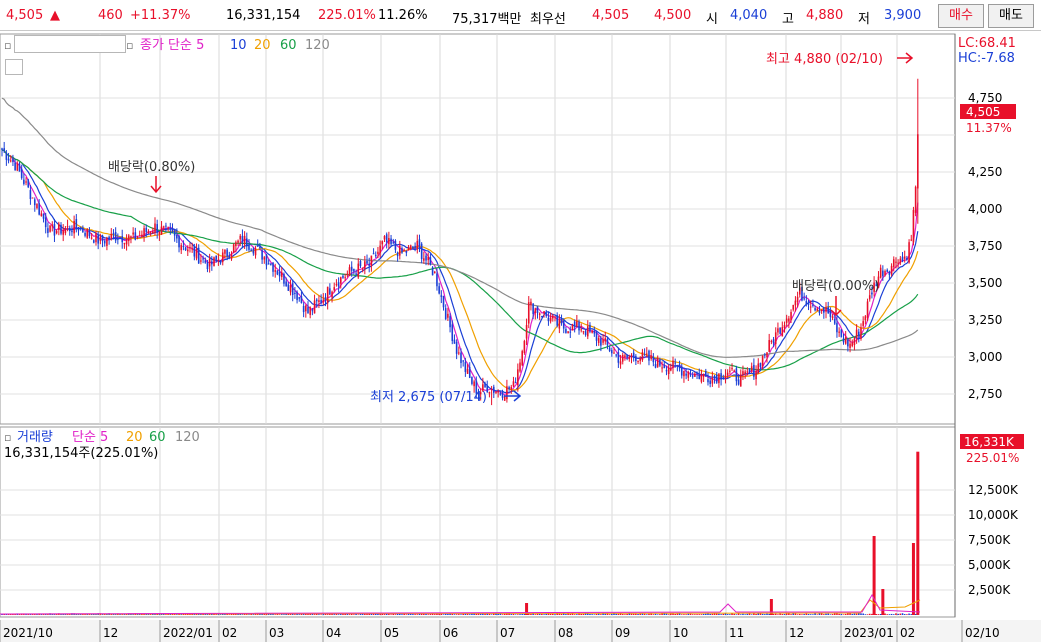  I want to click on sell-button: 매도, so click(1011, 16).